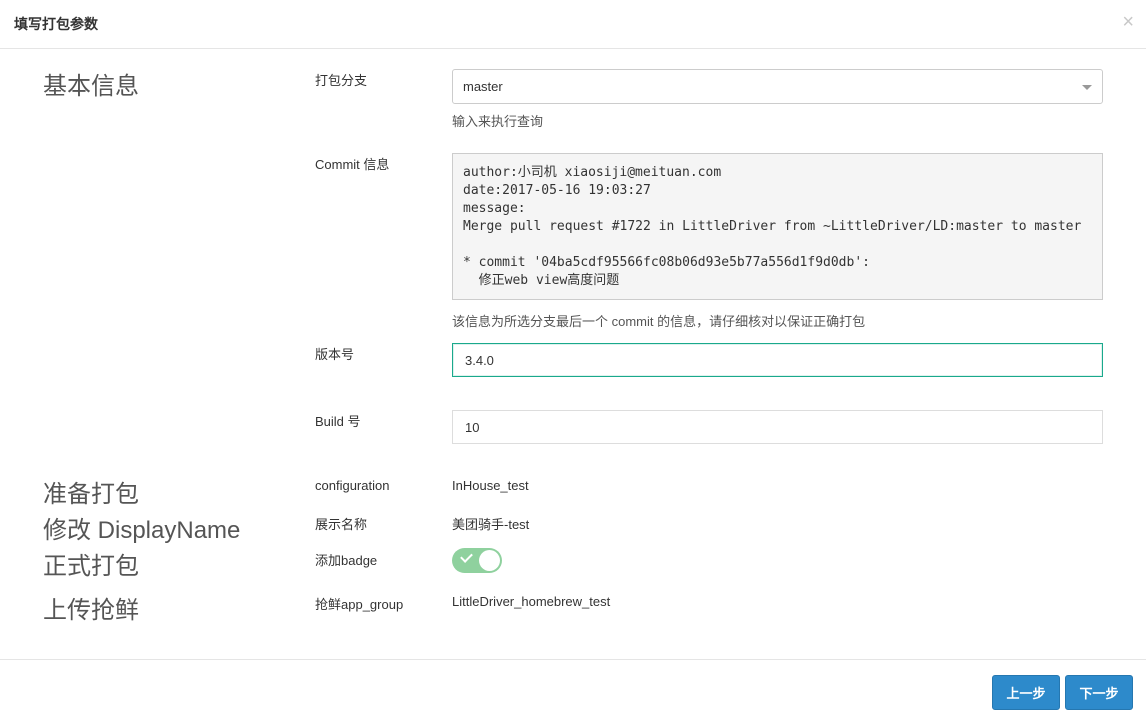 This screenshot has width=1146, height=722. I want to click on check-icon, so click(466, 556).